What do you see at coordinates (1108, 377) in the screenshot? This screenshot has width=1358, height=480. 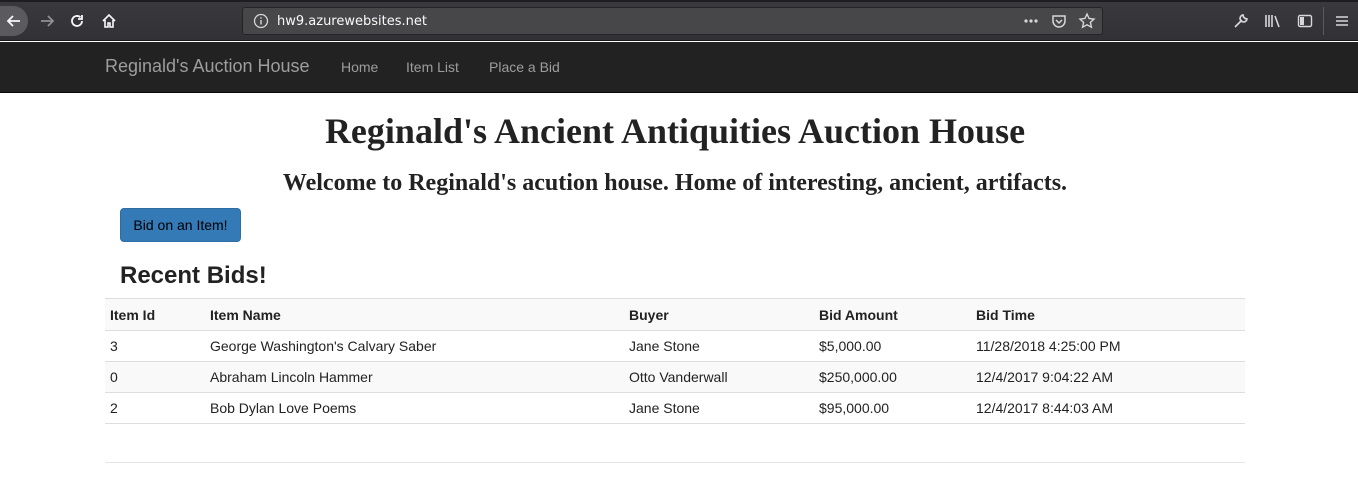 I see `cell-bid-time: 12/4/2017 9:04:22 AM` at bounding box center [1108, 377].